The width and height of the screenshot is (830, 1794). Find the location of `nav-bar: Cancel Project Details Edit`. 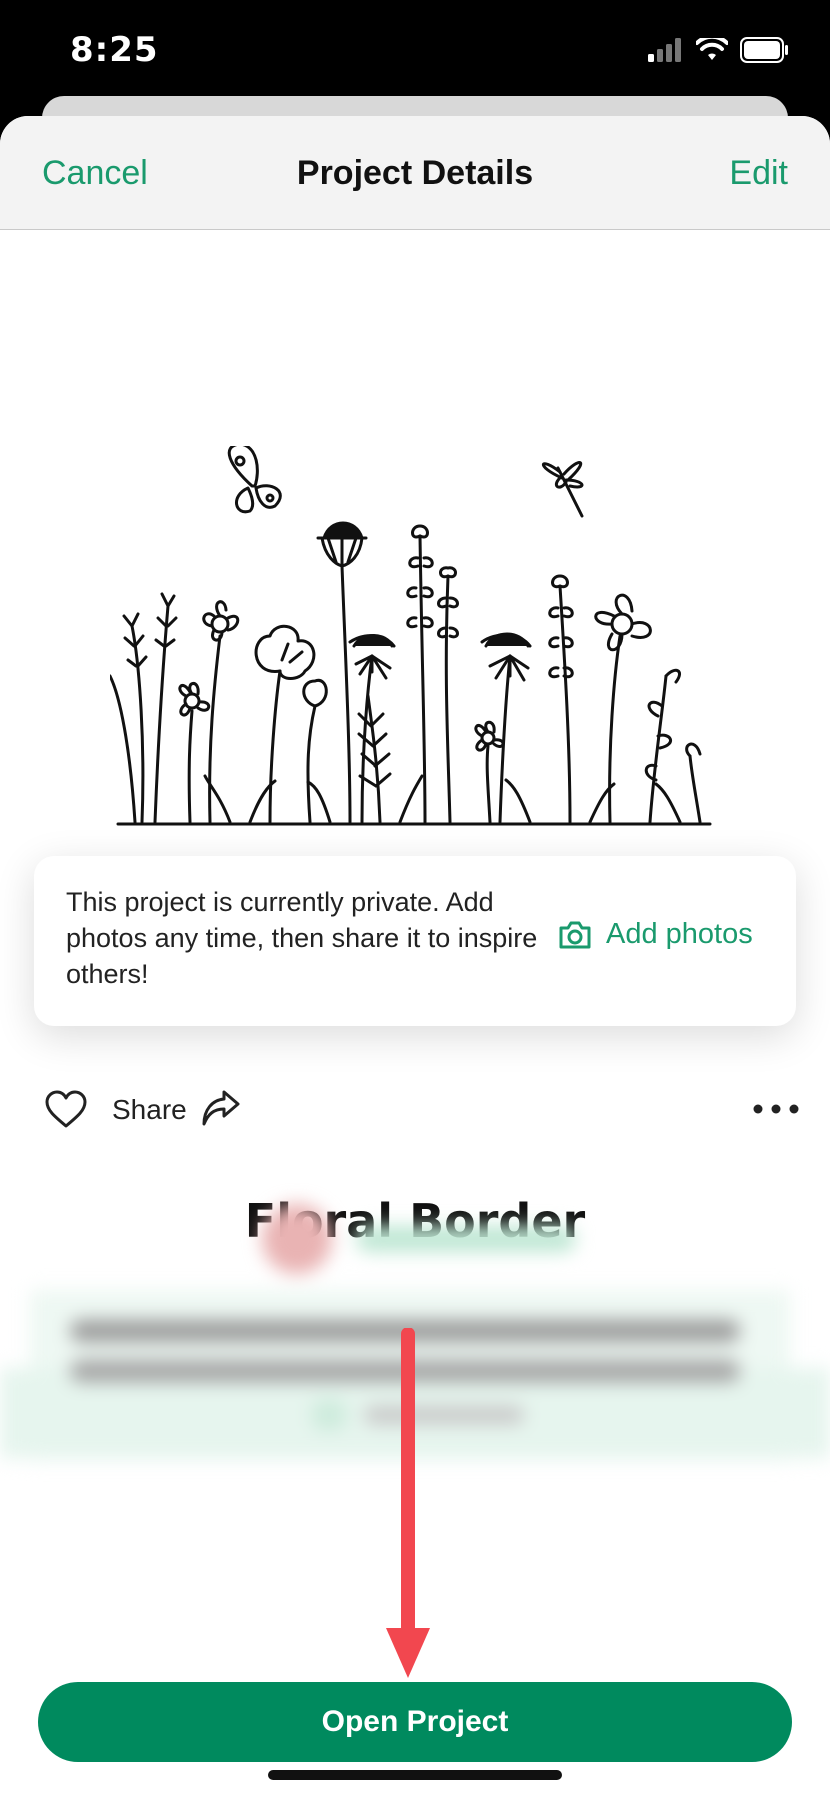

nav-bar: Cancel Project Details Edit is located at coordinates (415, 173).